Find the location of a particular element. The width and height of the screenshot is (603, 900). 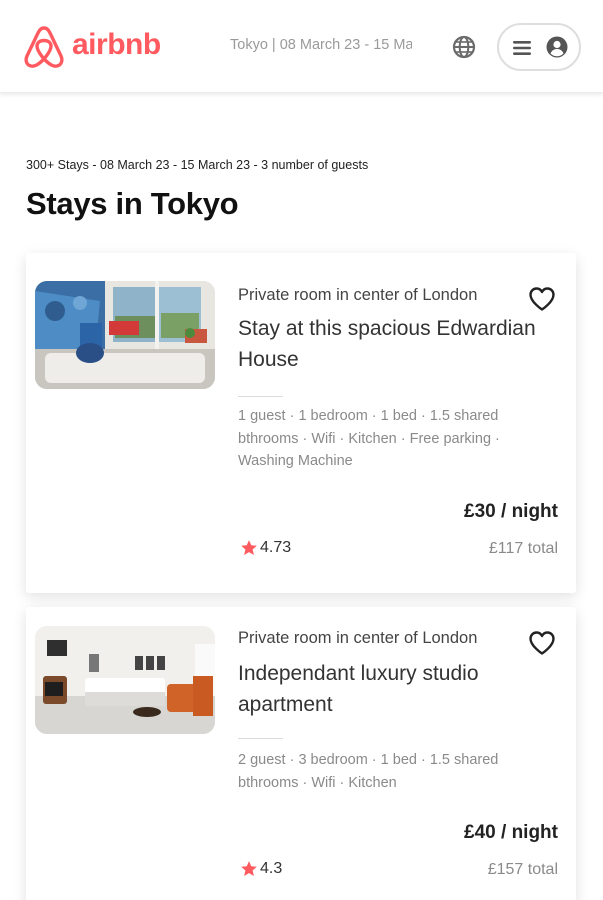

globe-icon is located at coordinates (464, 47).